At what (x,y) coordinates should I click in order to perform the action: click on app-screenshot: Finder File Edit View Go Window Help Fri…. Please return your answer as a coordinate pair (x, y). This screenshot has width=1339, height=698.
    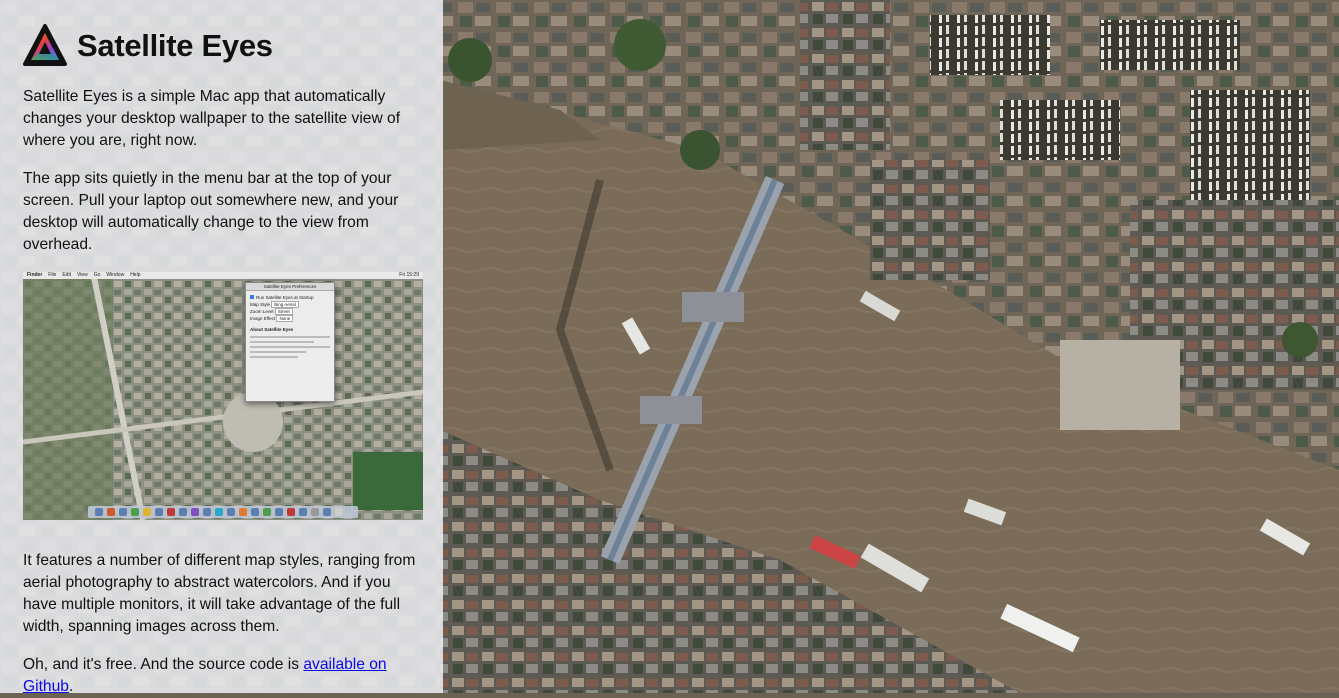
    Looking at the image, I should click on (223, 396).